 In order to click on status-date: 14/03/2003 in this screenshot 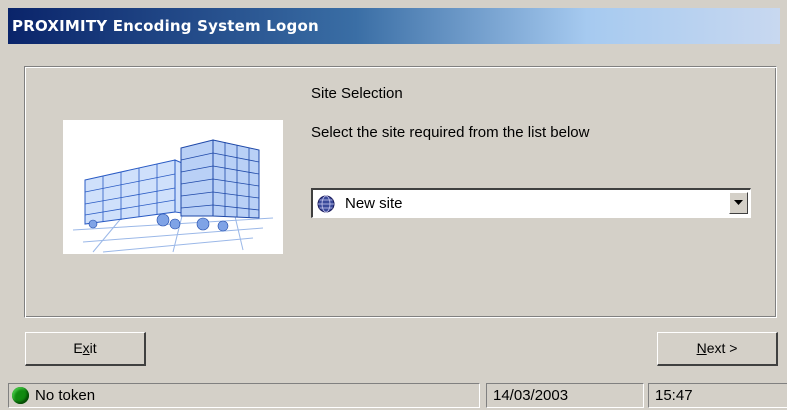, I will do `click(565, 395)`.